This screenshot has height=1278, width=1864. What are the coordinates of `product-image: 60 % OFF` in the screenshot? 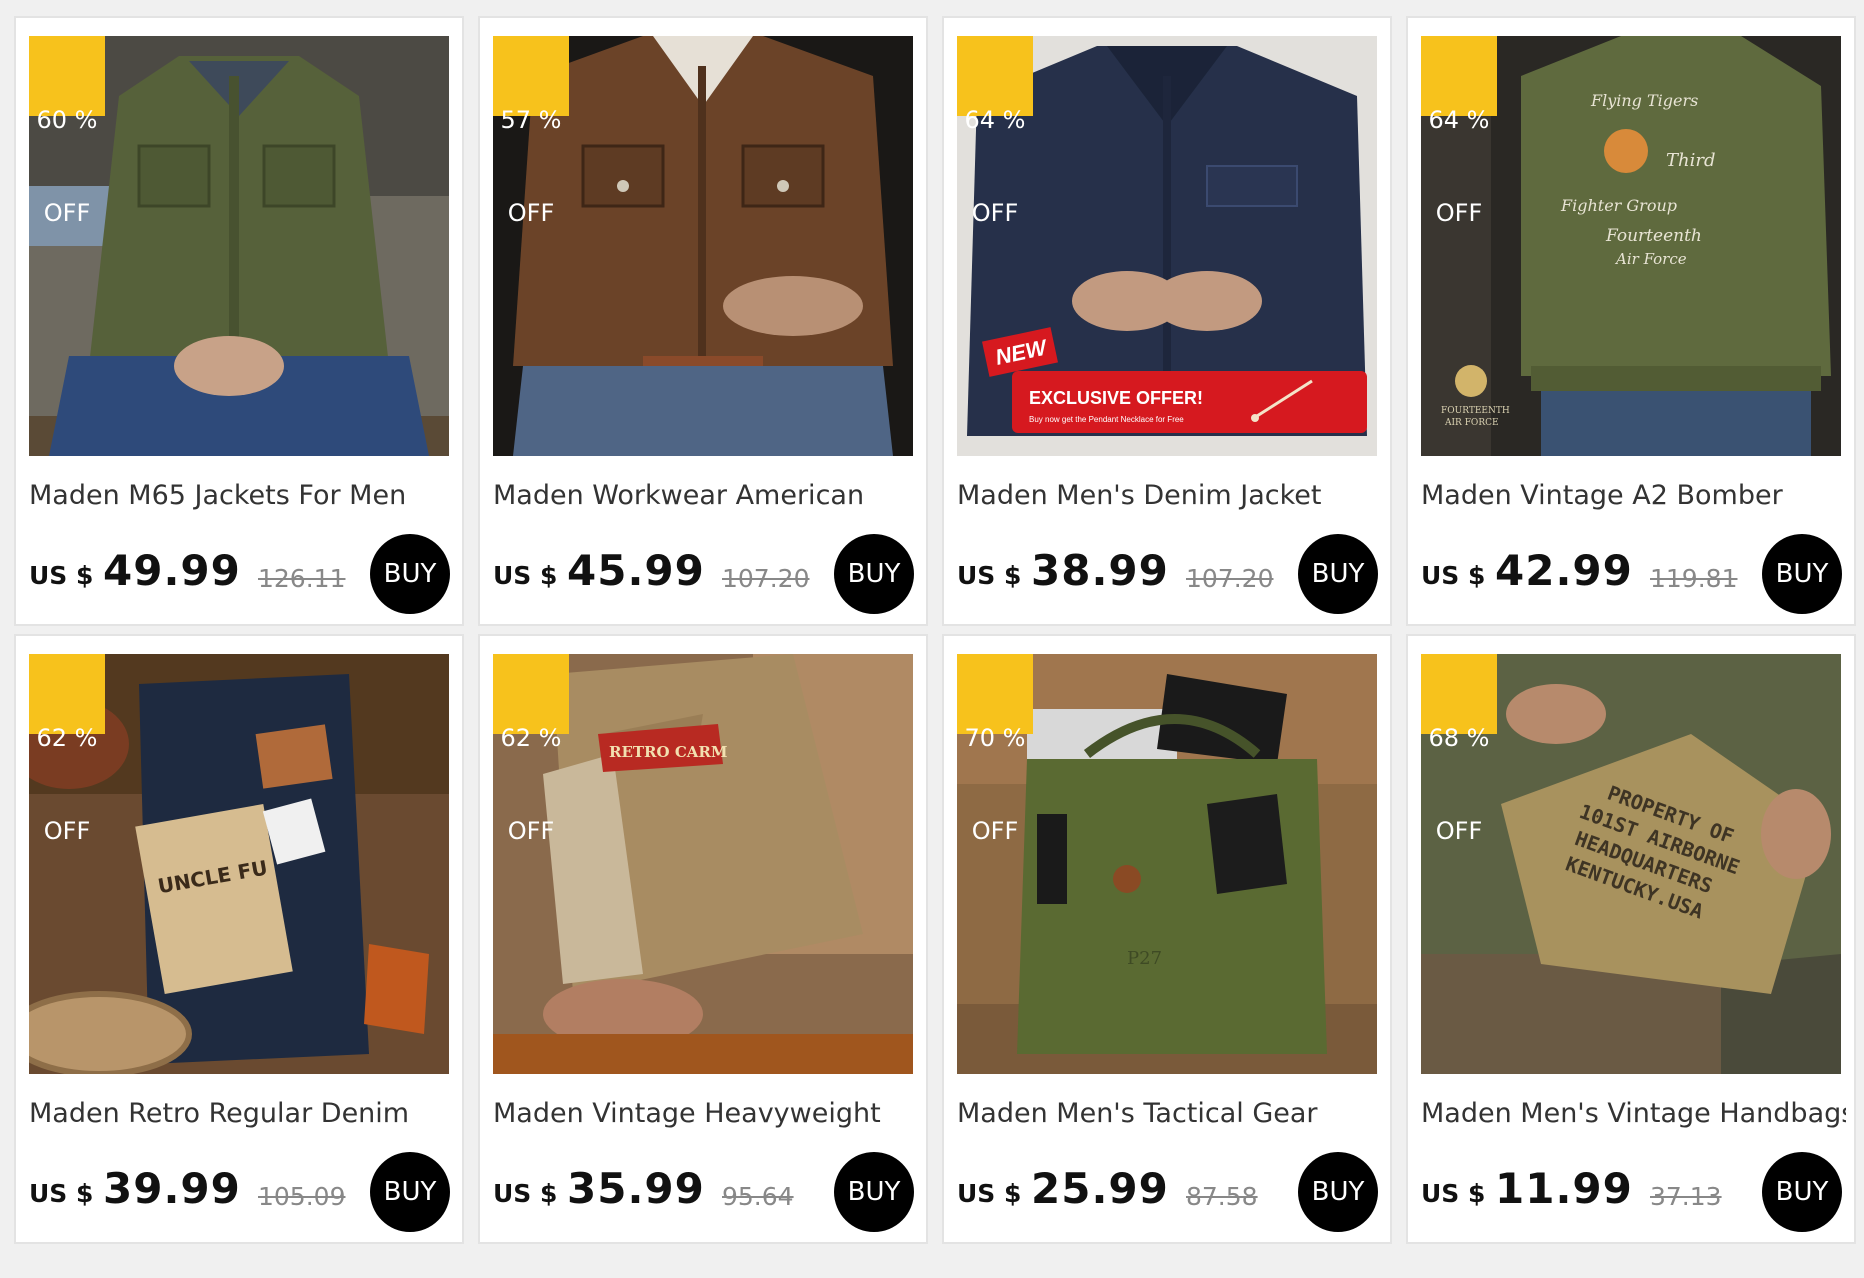 It's located at (239, 246).